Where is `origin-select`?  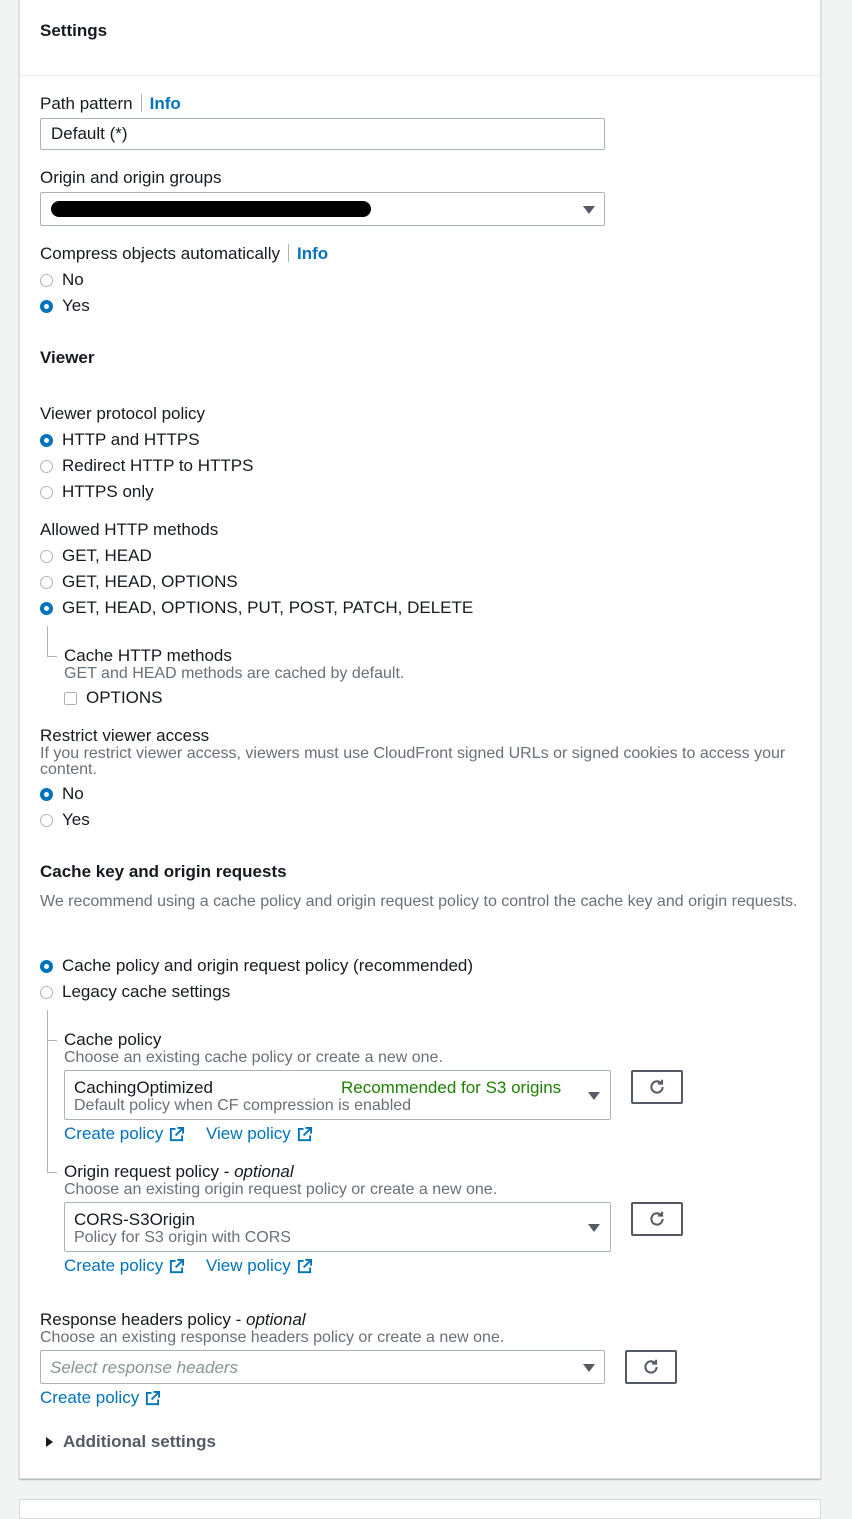
origin-select is located at coordinates (322, 209).